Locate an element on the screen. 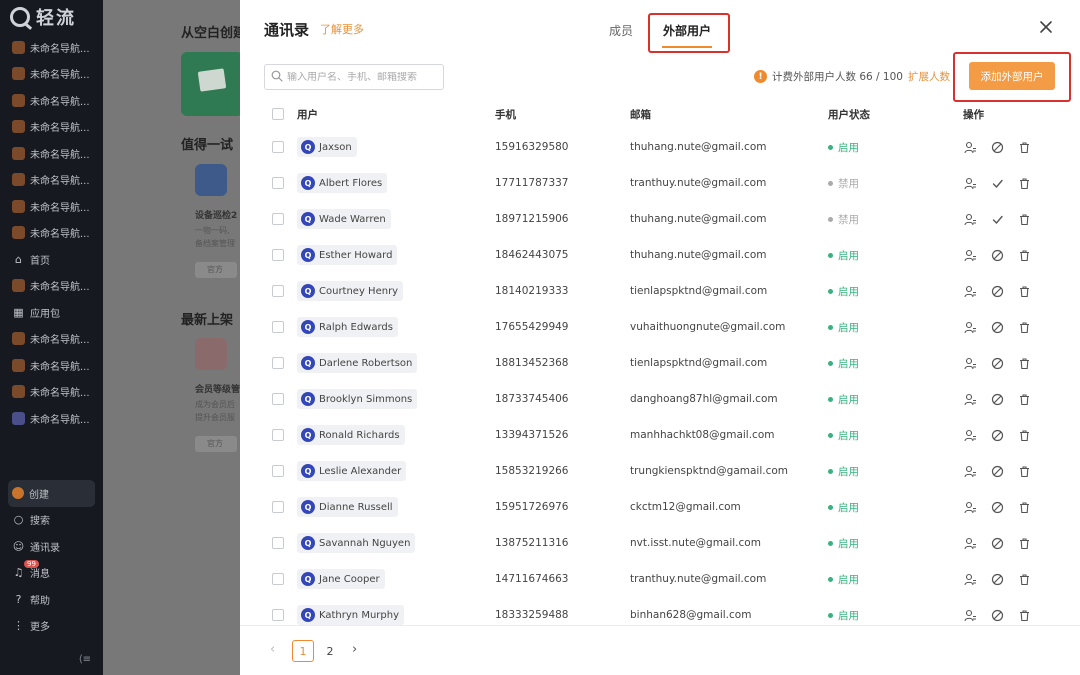 The height and width of the screenshot is (675, 1080). page-2-button: 2 is located at coordinates (330, 651).